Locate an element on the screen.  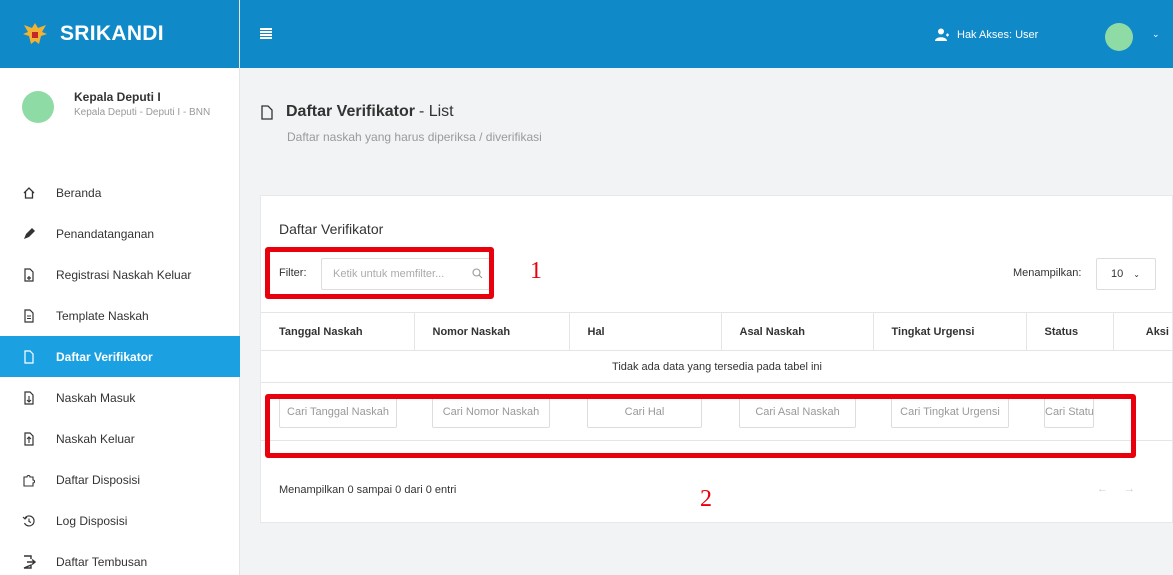
sidebar-item-label: Daftar Verifikator is located at coordinates (104, 356).